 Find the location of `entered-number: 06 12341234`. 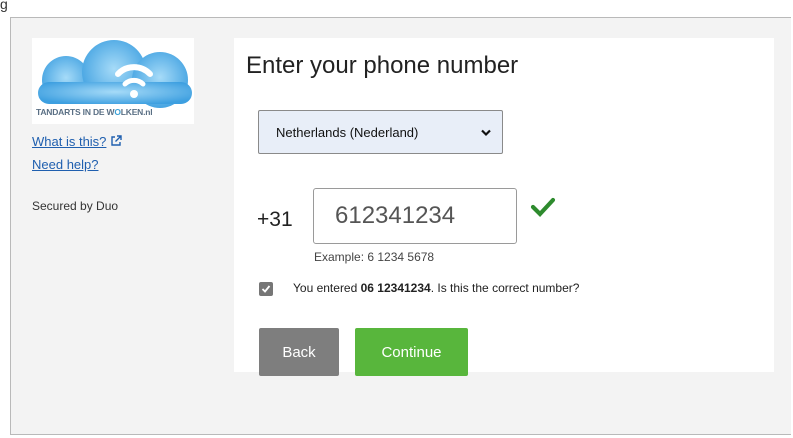

entered-number: 06 12341234 is located at coordinates (395, 288).